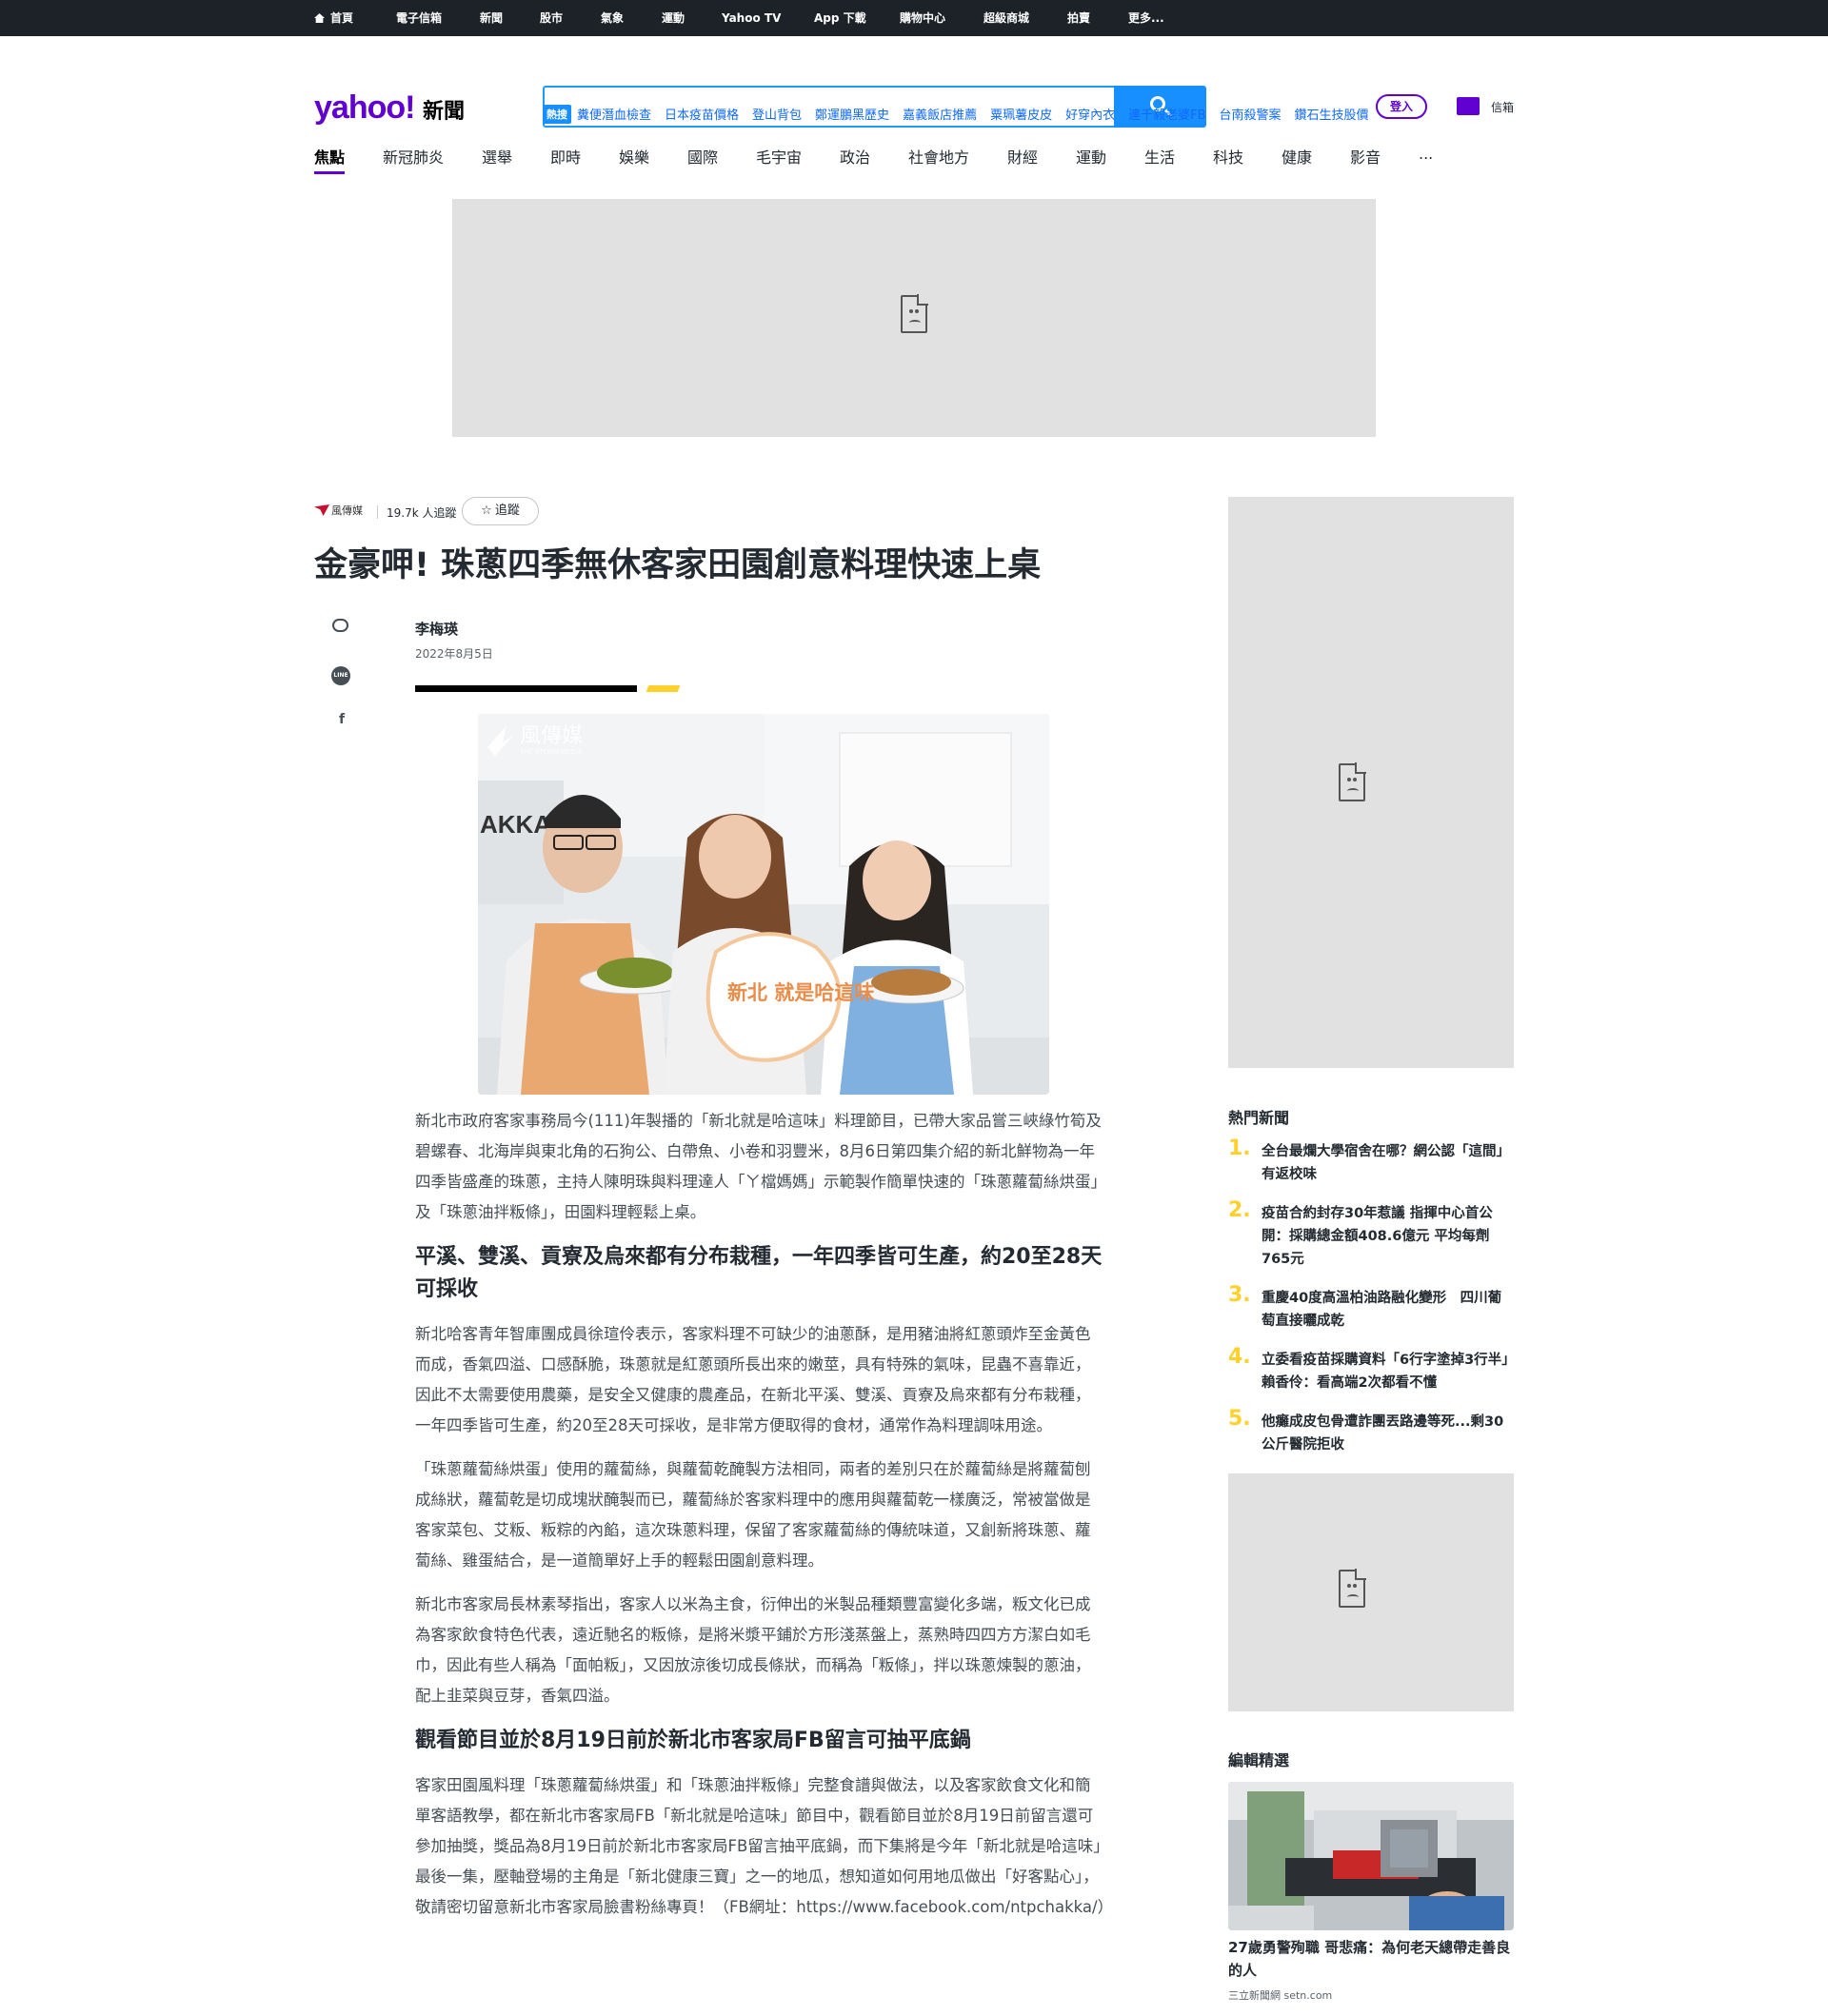 This screenshot has height=2016, width=1828. What do you see at coordinates (614, 116) in the screenshot?
I see `trending-link: 糞便潛血檢查` at bounding box center [614, 116].